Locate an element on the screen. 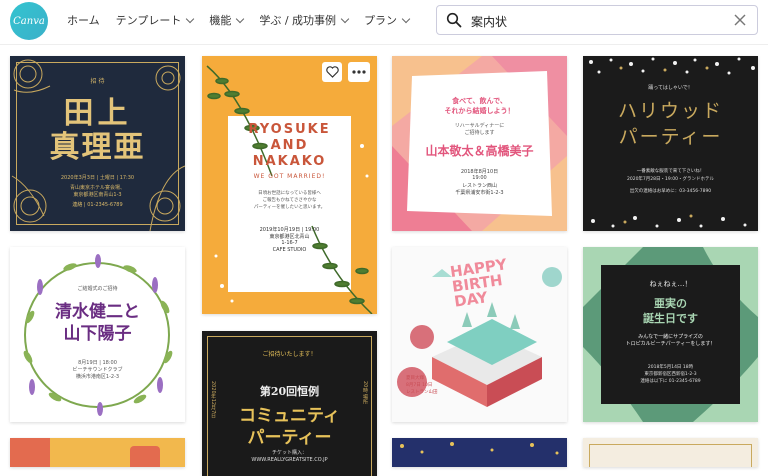 This screenshot has width=768, height=476. card4-l2: 2020年7月28日・19:00・グランドホテル is located at coordinates (670, 179).